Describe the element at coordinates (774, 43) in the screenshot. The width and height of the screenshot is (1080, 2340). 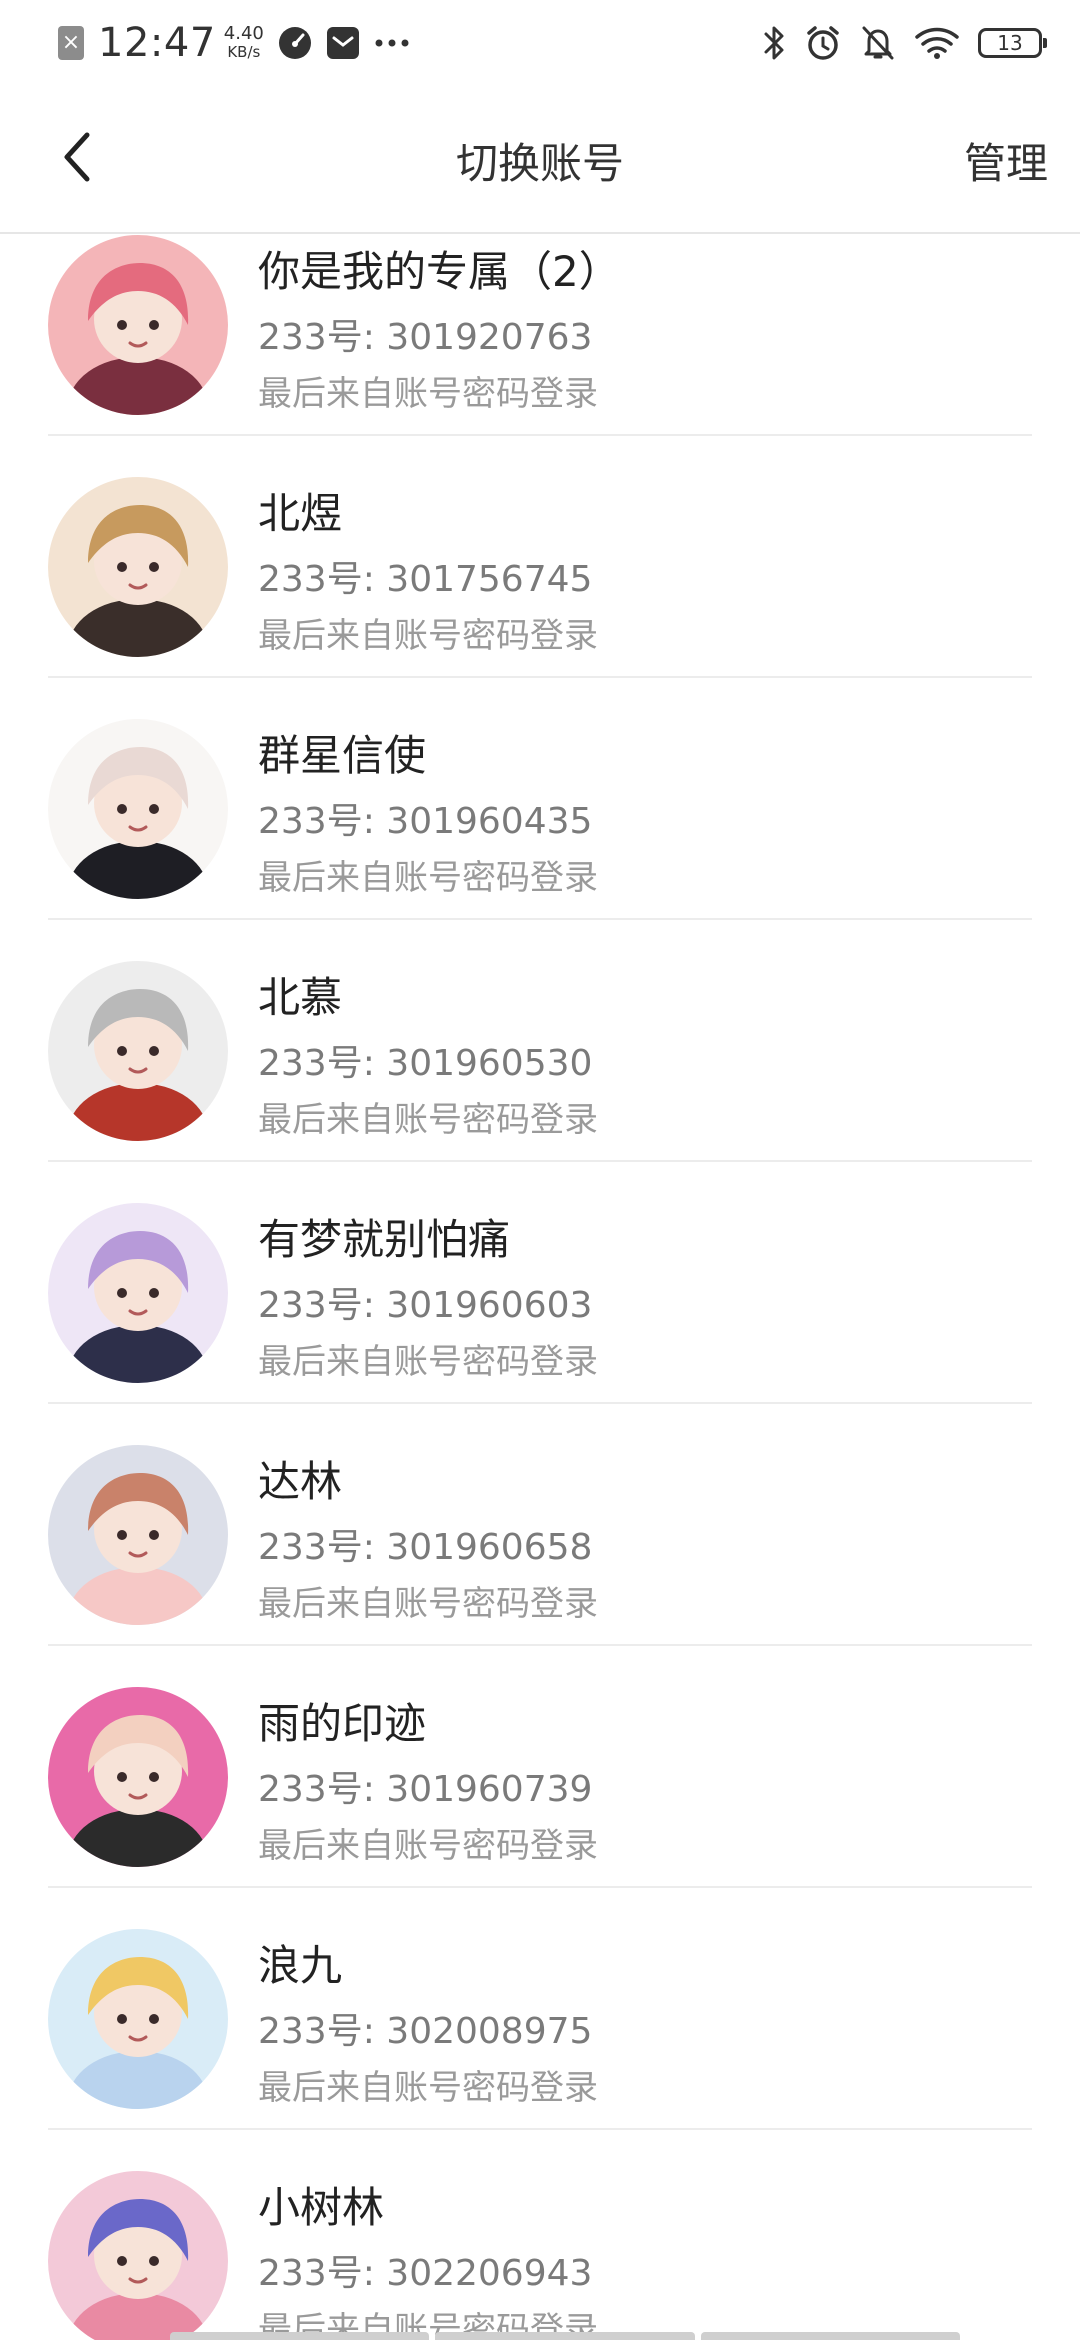
I see `bluetooth-icon` at that location.